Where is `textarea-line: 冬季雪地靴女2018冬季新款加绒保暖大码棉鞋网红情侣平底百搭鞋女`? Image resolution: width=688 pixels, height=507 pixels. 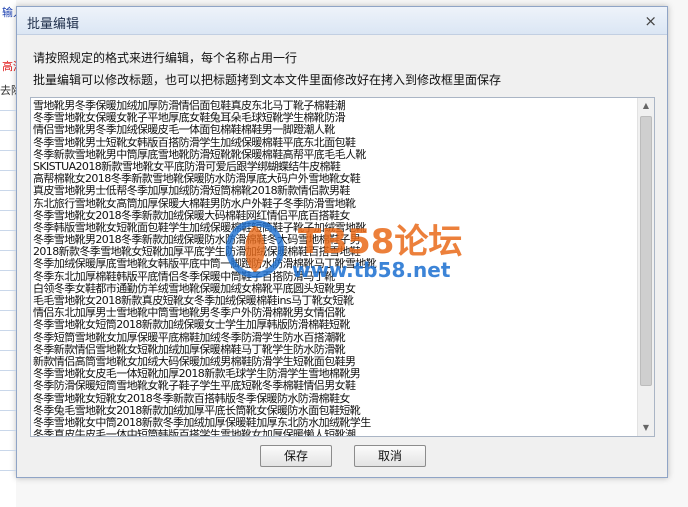
textarea-line: 冬季雪地靴女2018冬季新款加绒保暖大码棉鞋网红情侣平底百搭鞋女 is located at coordinates (191, 215).